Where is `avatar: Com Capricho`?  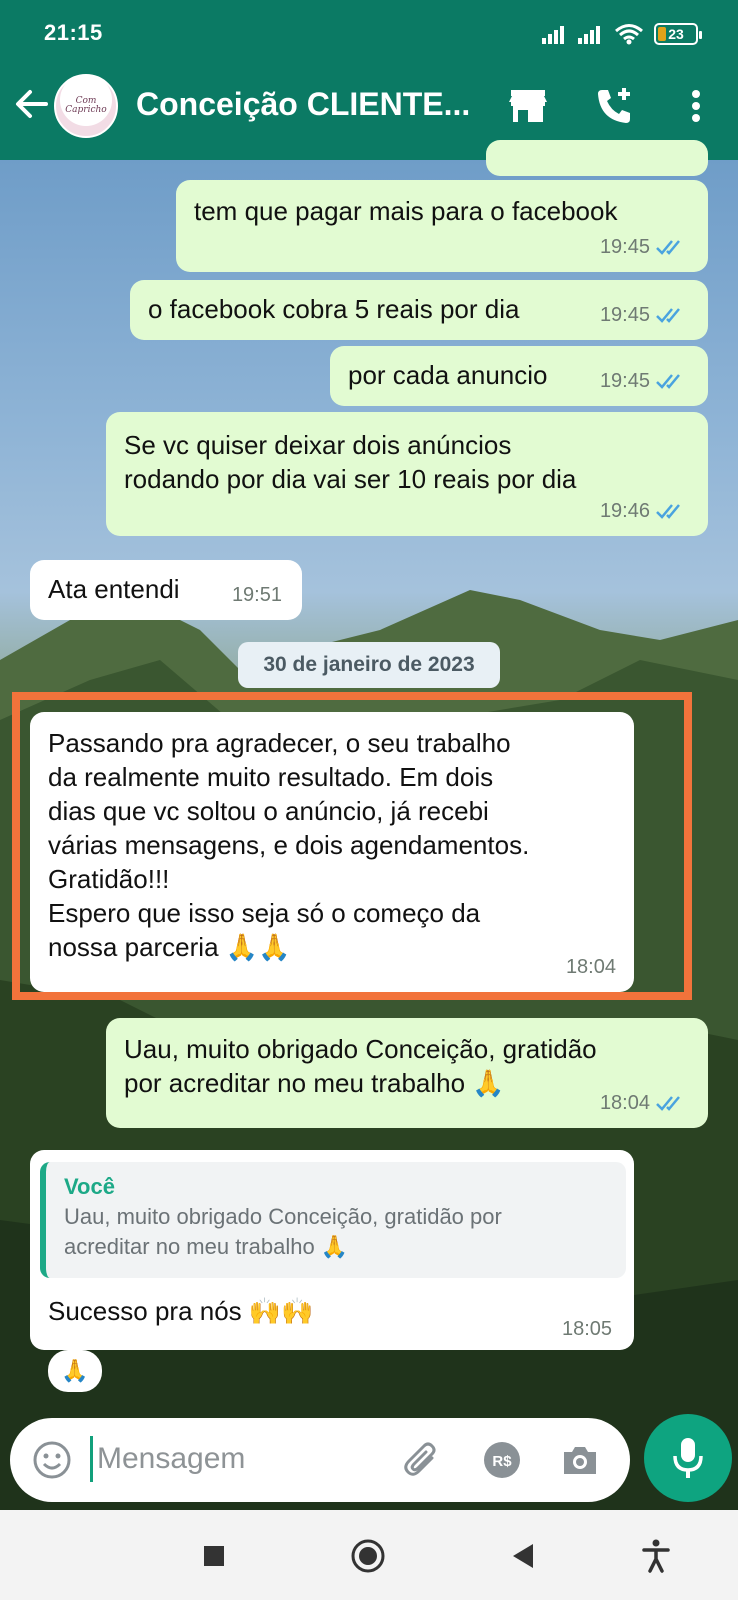
avatar: Com Capricho is located at coordinates (86, 106).